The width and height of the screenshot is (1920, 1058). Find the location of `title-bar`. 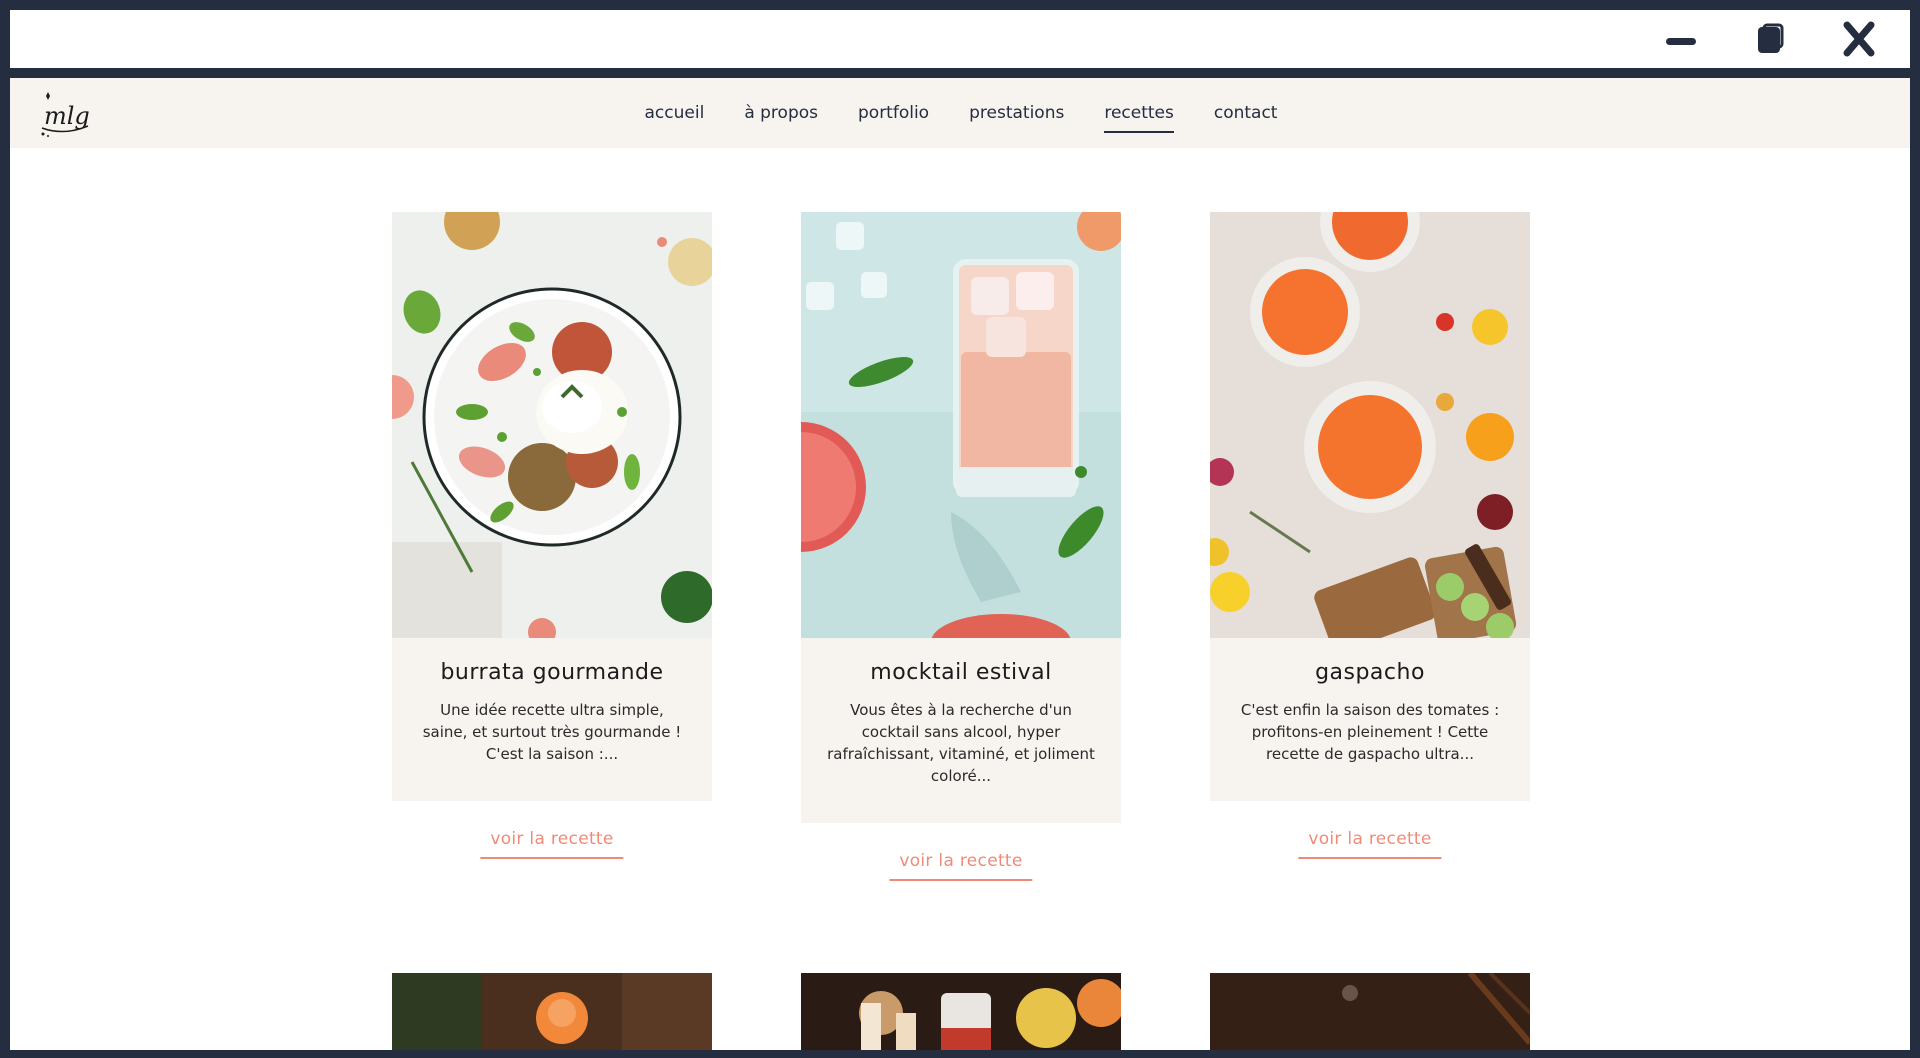

title-bar is located at coordinates (960, 39).